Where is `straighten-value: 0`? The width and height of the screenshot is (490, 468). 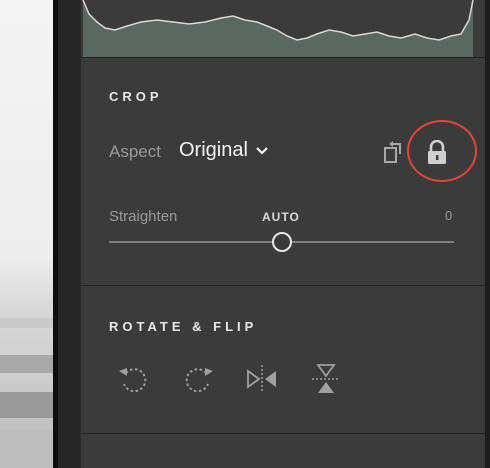 straighten-value: 0 is located at coordinates (449, 215).